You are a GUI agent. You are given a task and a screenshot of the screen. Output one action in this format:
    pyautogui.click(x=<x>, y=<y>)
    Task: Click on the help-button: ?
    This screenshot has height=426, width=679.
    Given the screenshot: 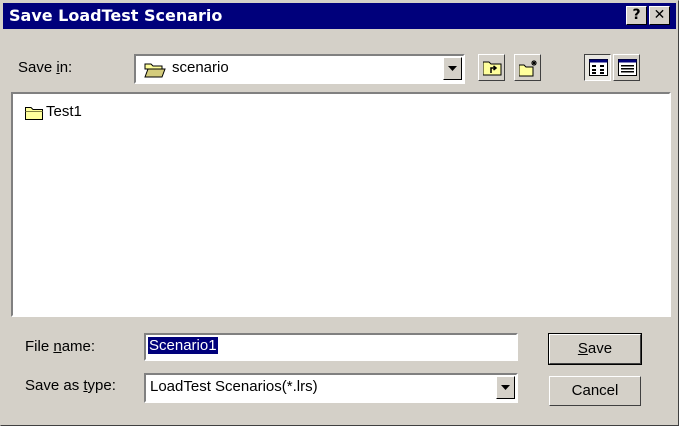 What is the action you would take?
    pyautogui.click(x=636, y=15)
    